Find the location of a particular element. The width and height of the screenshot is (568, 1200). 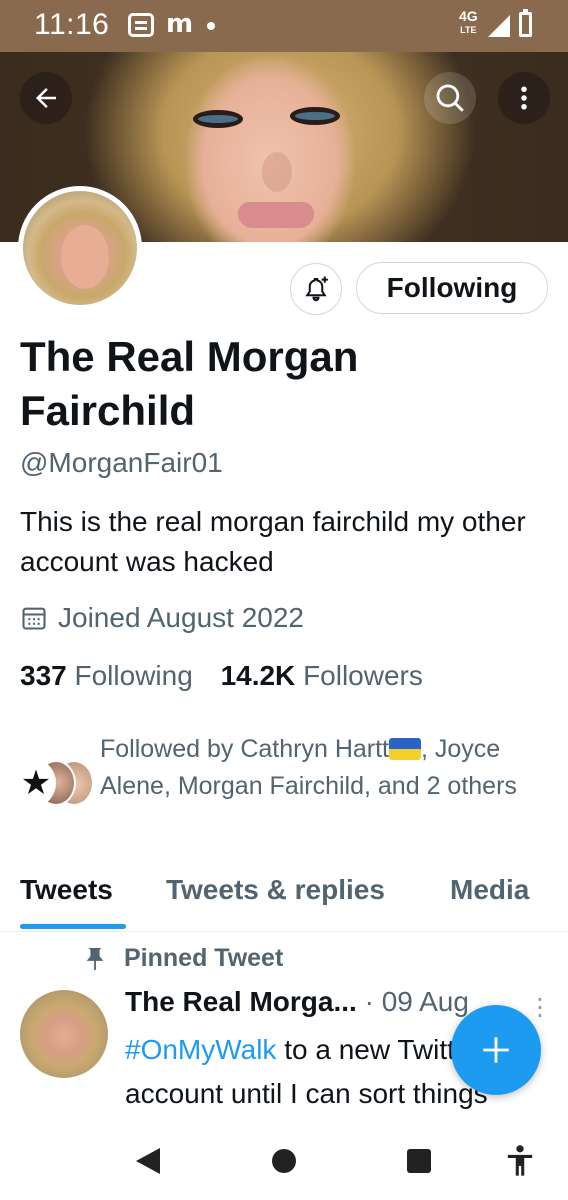

network-type: 4G LTE is located at coordinates (468, 21).